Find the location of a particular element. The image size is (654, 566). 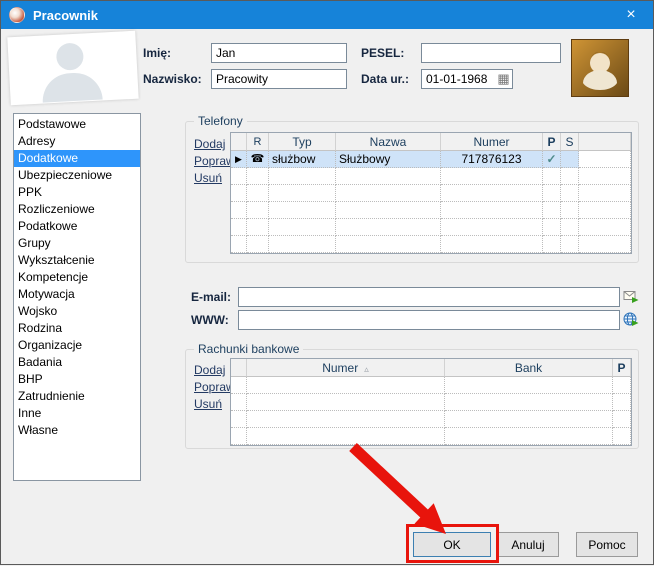

column-header-nazwa: Nazwa is located at coordinates (388, 142).